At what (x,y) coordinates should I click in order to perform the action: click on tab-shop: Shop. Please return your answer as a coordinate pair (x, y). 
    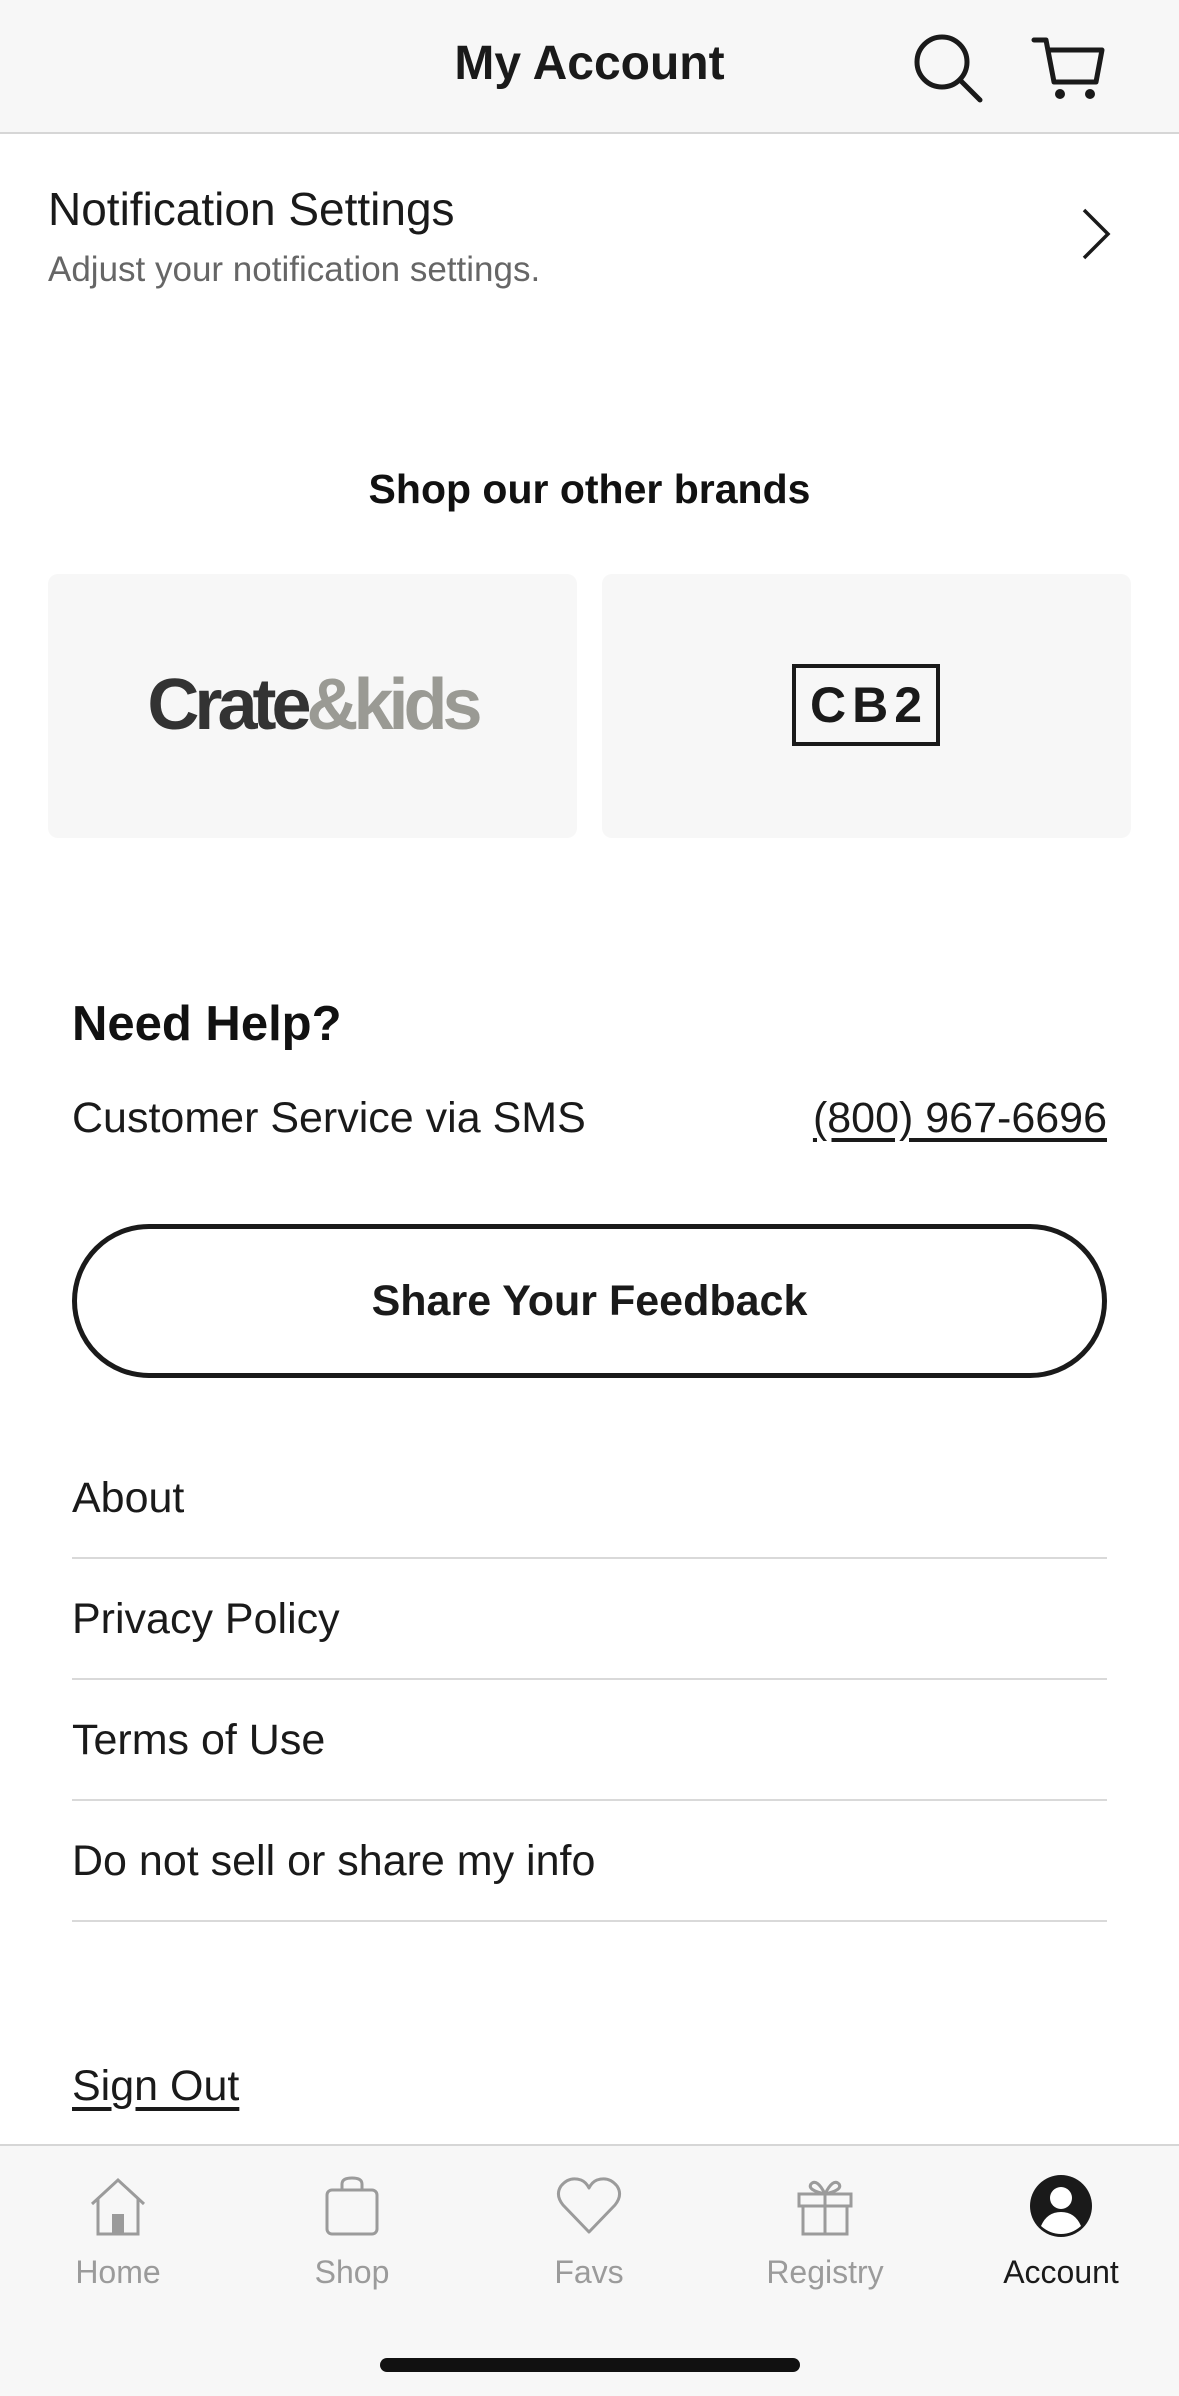
    Looking at the image, I should click on (352, 2236).